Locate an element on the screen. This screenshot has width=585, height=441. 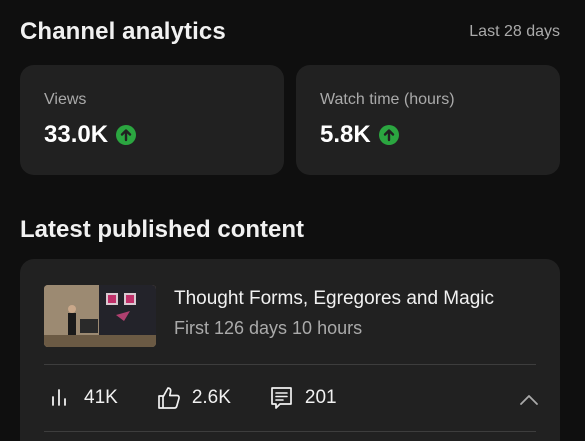
page-title: Channel analytics is located at coordinates (123, 31).